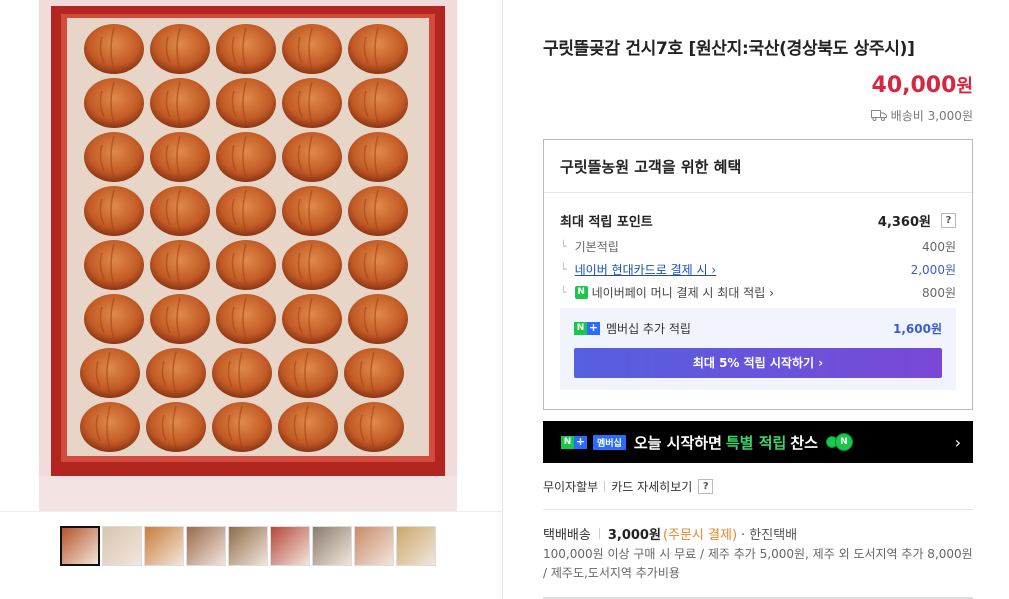  Describe the element at coordinates (634, 535) in the screenshot. I see `delivery-fee: 3,000원` at that location.